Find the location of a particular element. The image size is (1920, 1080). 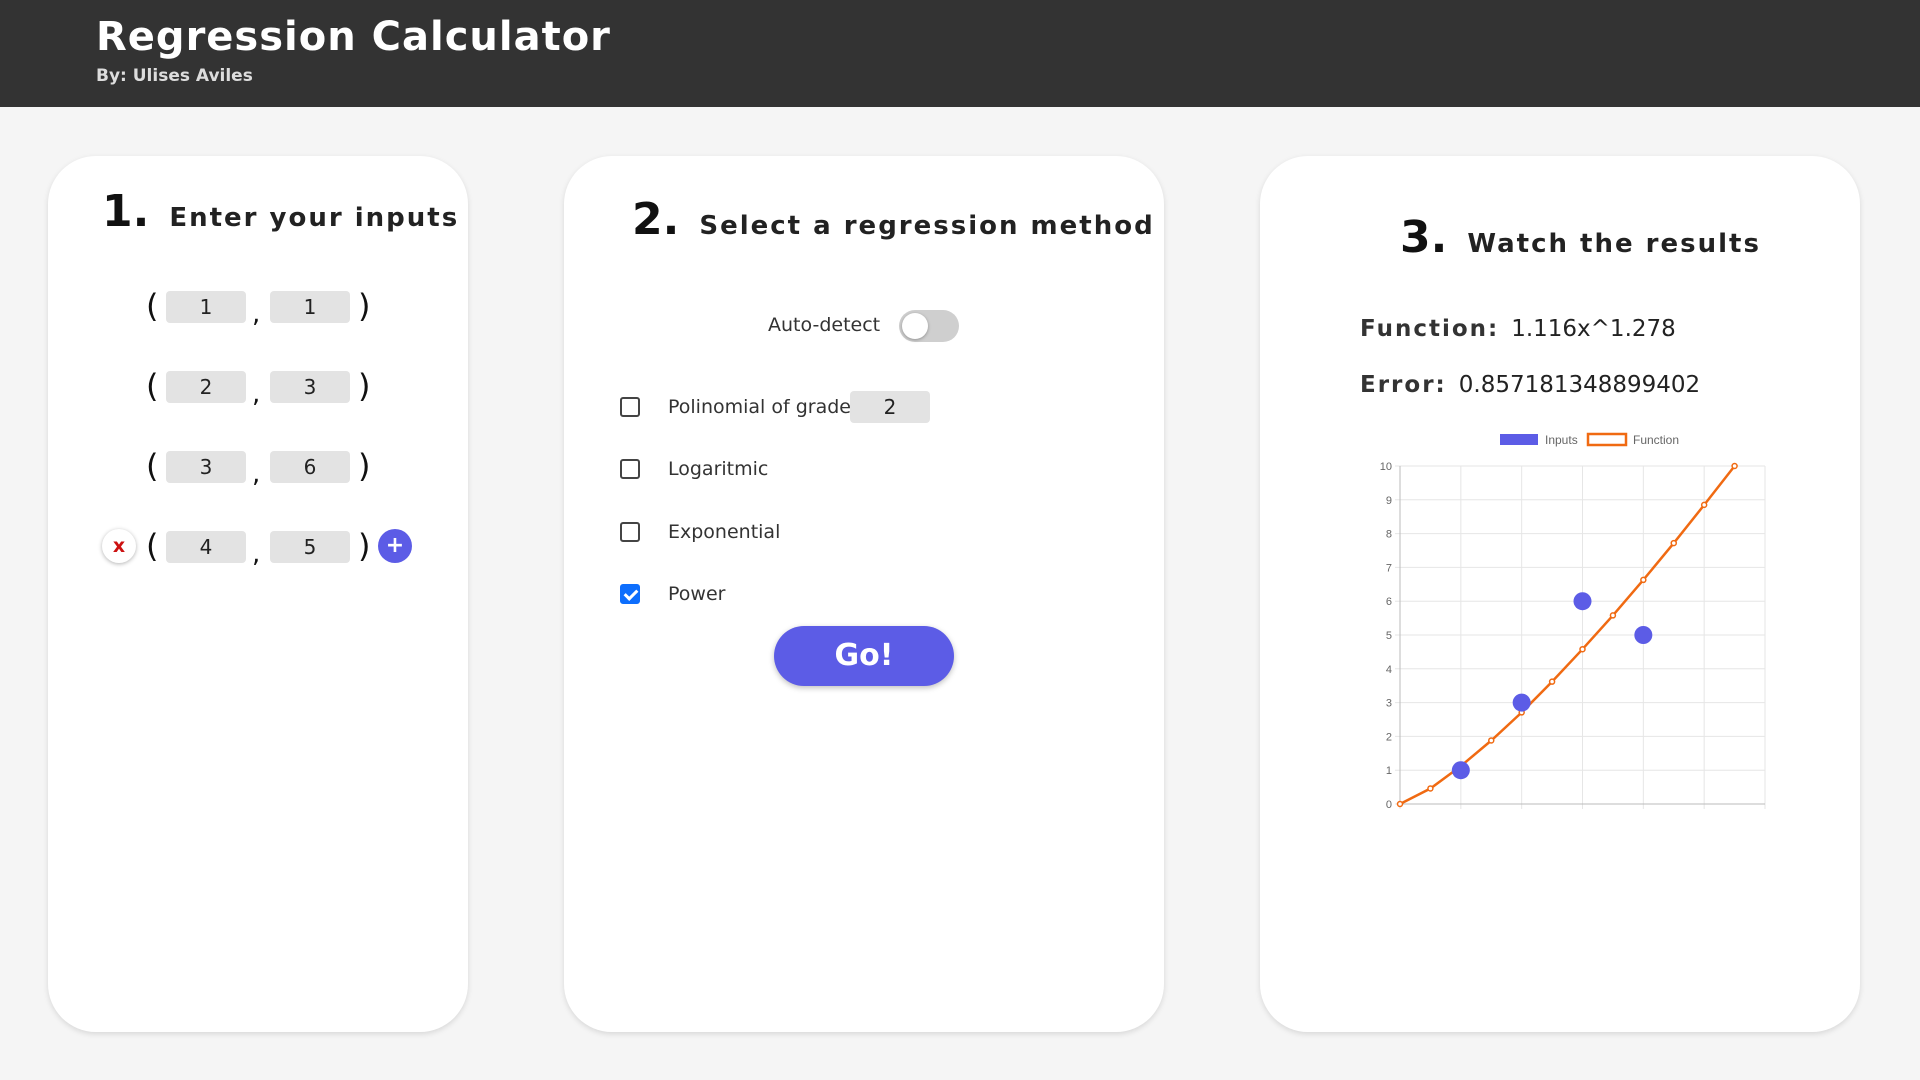

y-tick-label: 4 is located at coordinates (1389, 670).